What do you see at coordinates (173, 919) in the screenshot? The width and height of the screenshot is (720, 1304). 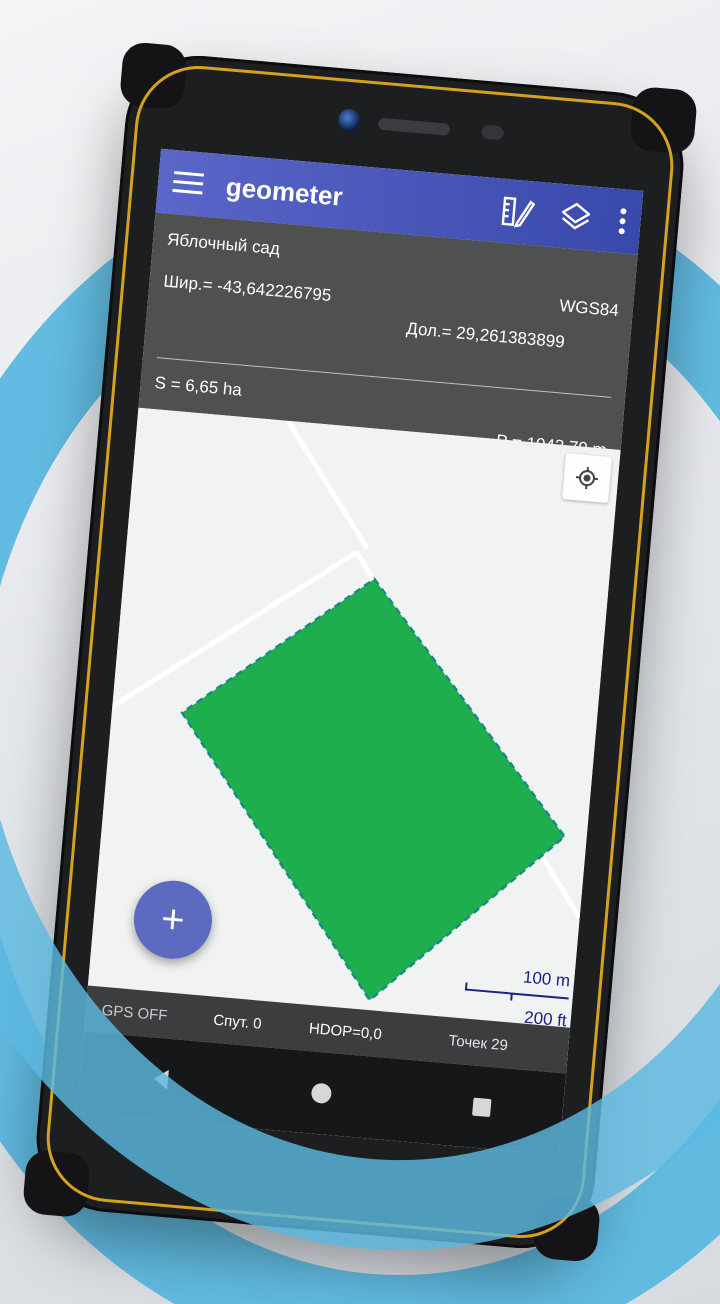 I see `add-icon: +` at bounding box center [173, 919].